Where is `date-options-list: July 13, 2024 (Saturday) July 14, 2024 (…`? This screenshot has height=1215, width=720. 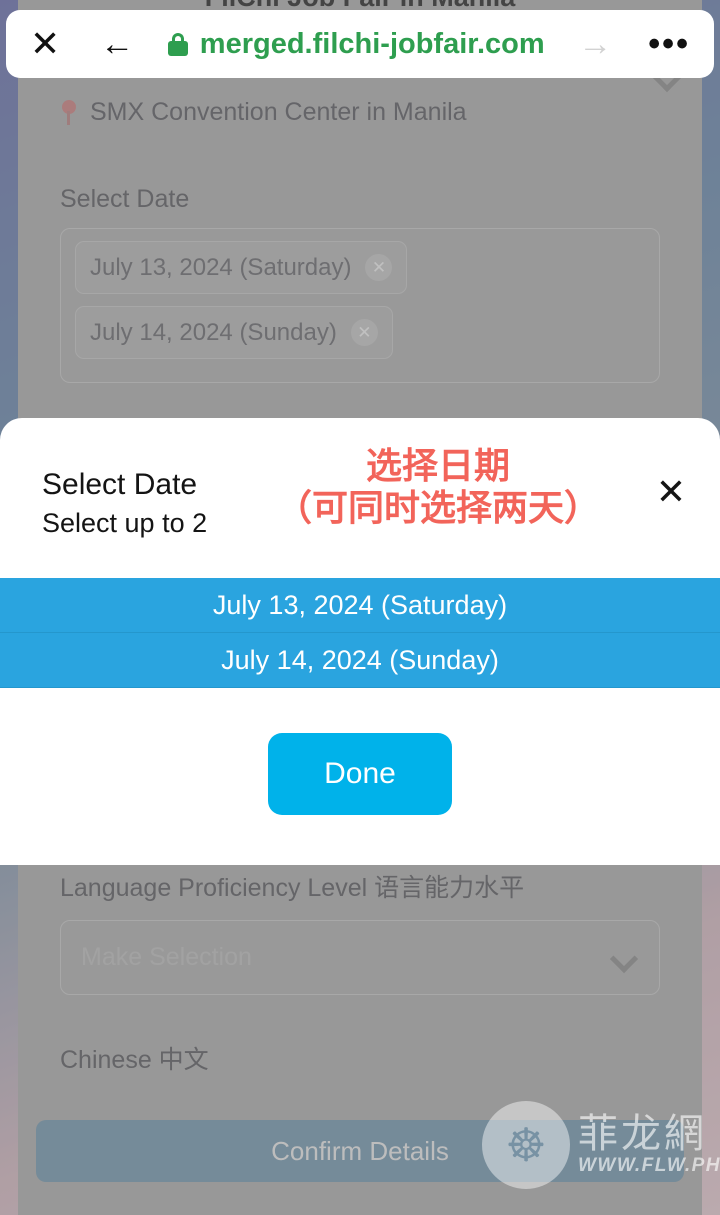
date-options-list: July 13, 2024 (Saturday) July 14, 2024 (… is located at coordinates (360, 633).